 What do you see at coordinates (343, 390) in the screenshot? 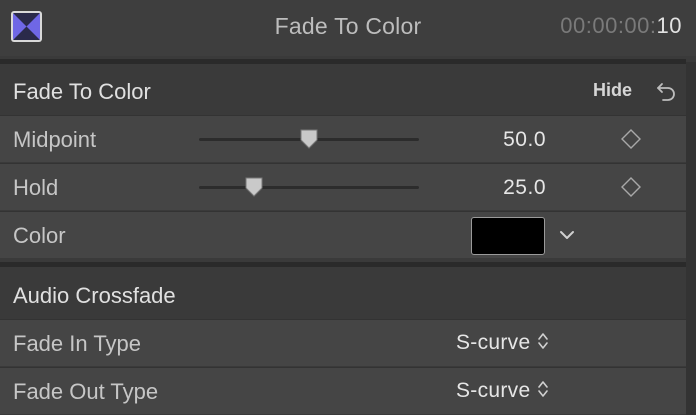
I see `param-row-fade-out-type: Fade Out Type S-curve` at bounding box center [343, 390].